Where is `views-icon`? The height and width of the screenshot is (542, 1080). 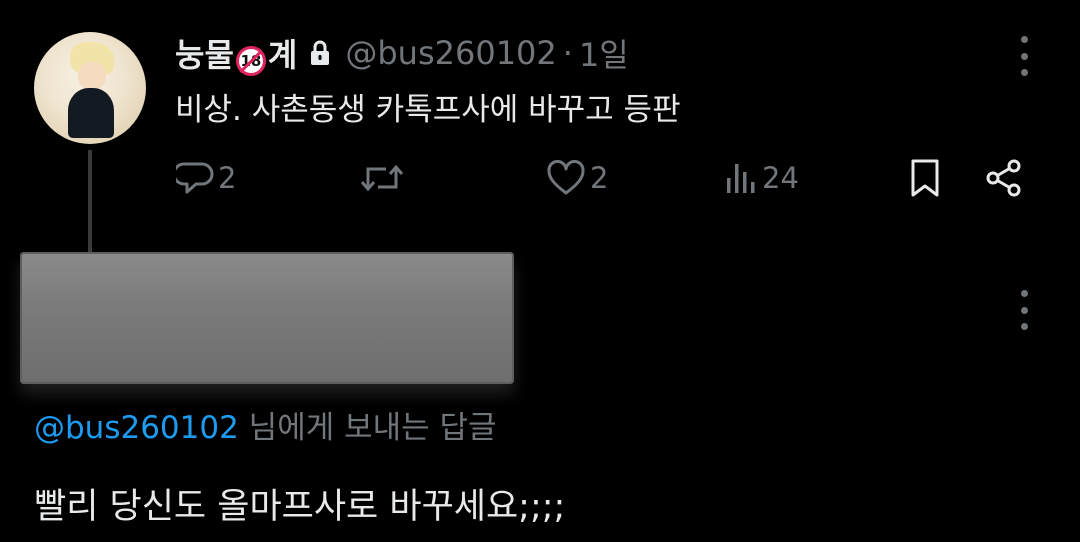
views-icon is located at coordinates (740, 178).